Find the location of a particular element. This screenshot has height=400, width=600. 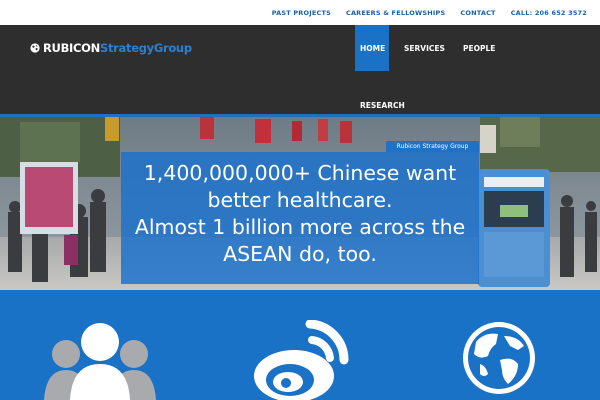

nav-item-people: PEOPLE is located at coordinates (479, 48).